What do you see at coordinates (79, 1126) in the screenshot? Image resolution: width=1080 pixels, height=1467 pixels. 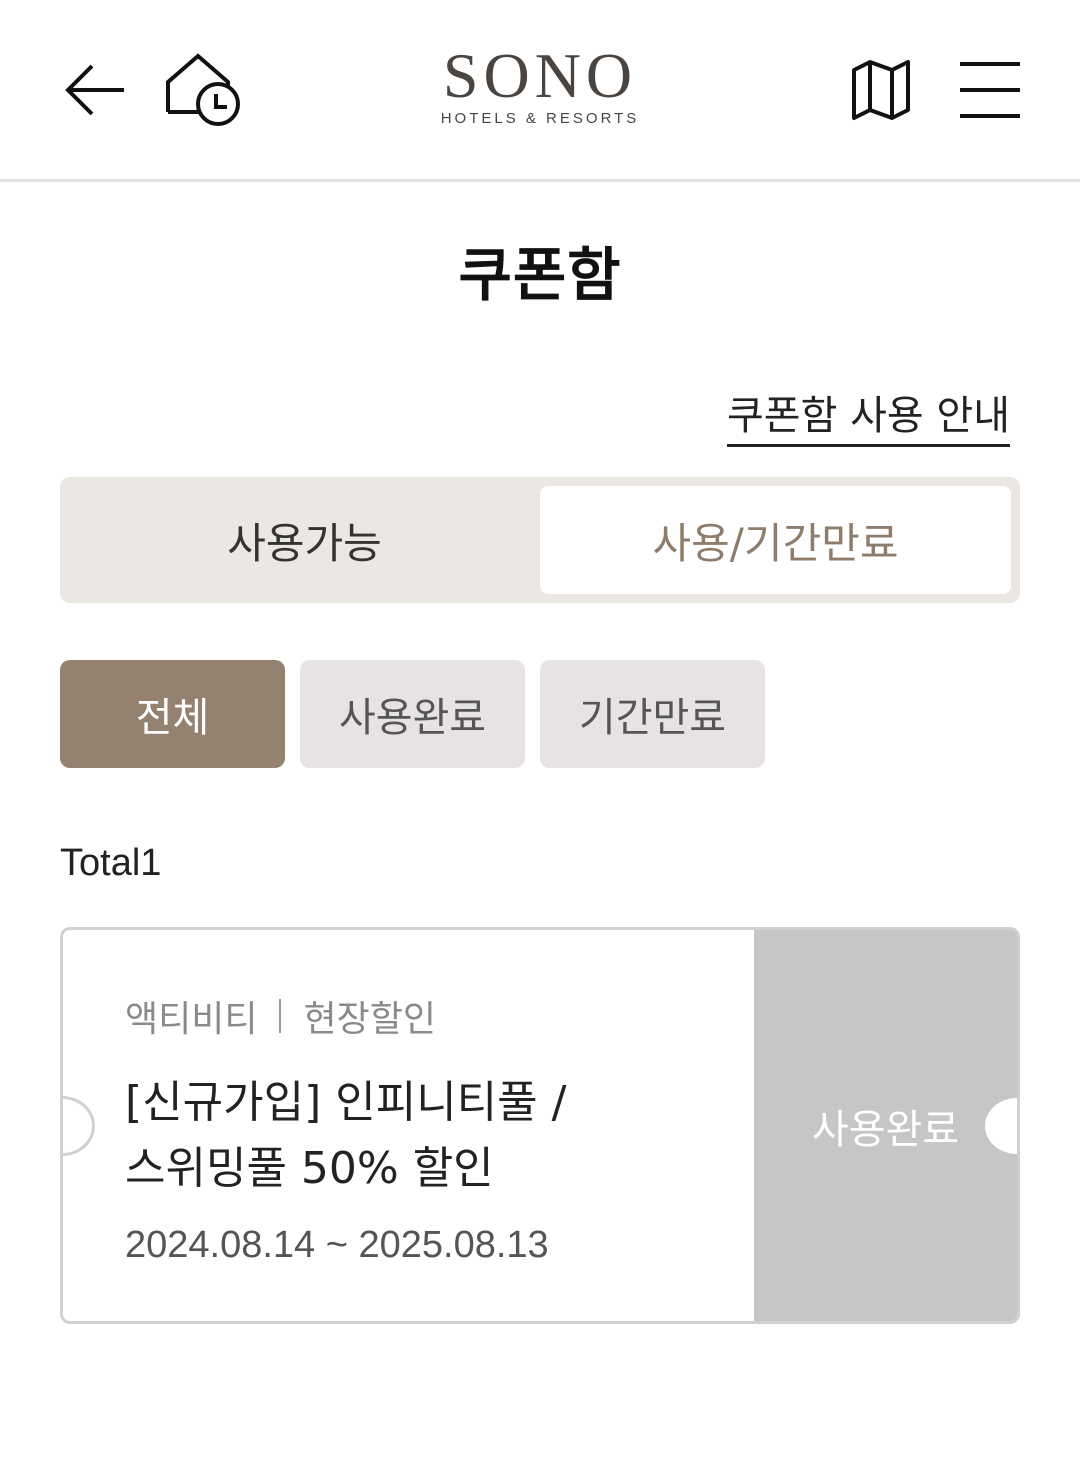 I see `ticket-notch-left` at bounding box center [79, 1126].